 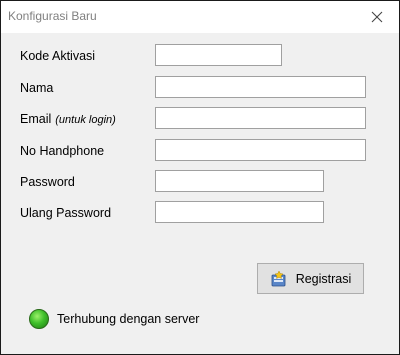 I want to click on ulang-password-input, so click(x=239, y=212).